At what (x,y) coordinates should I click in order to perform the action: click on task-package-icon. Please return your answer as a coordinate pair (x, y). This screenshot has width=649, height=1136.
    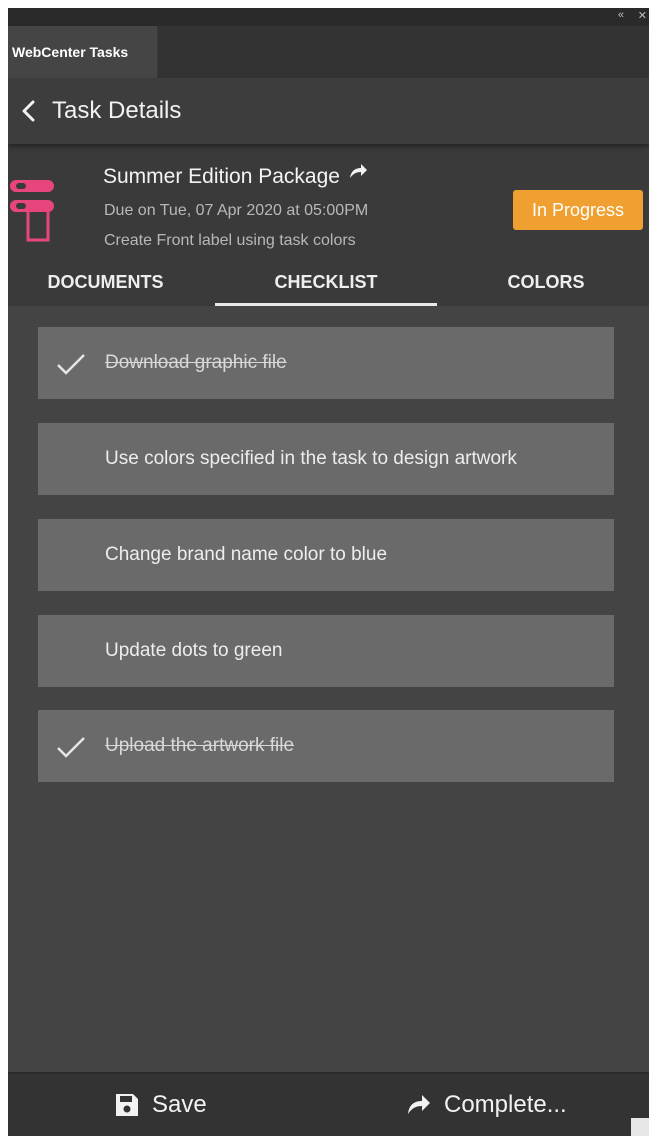
    Looking at the image, I should click on (32, 211).